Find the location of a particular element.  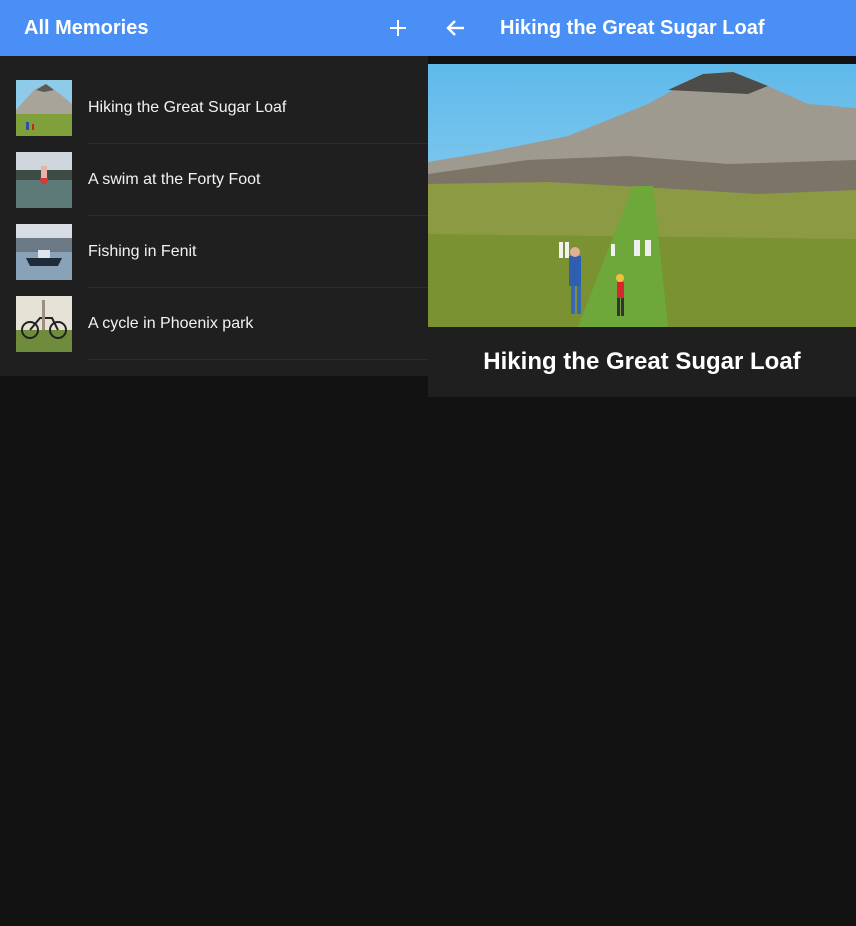

memory-label: Hiking the Great Sugar Loaf is located at coordinates (187, 107).